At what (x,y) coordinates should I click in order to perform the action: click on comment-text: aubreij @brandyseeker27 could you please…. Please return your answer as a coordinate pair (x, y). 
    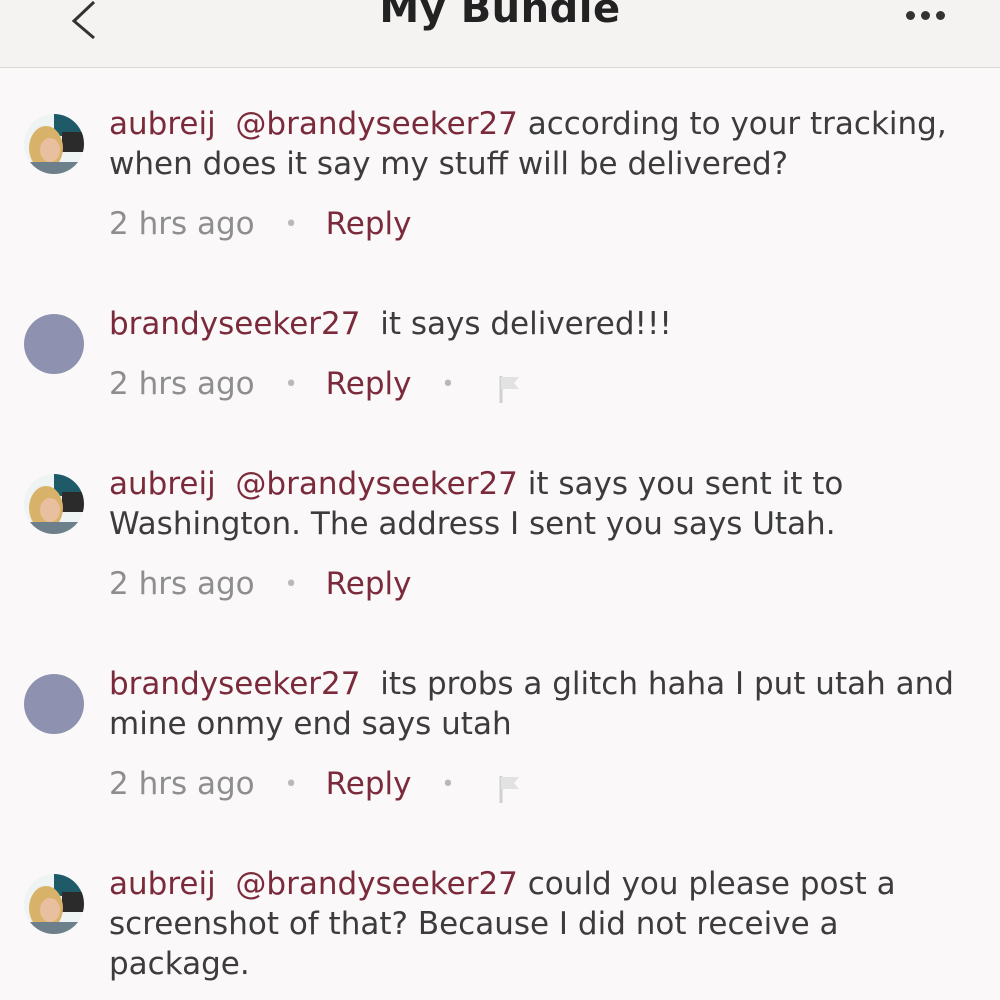
    Looking at the image, I should click on (544, 924).